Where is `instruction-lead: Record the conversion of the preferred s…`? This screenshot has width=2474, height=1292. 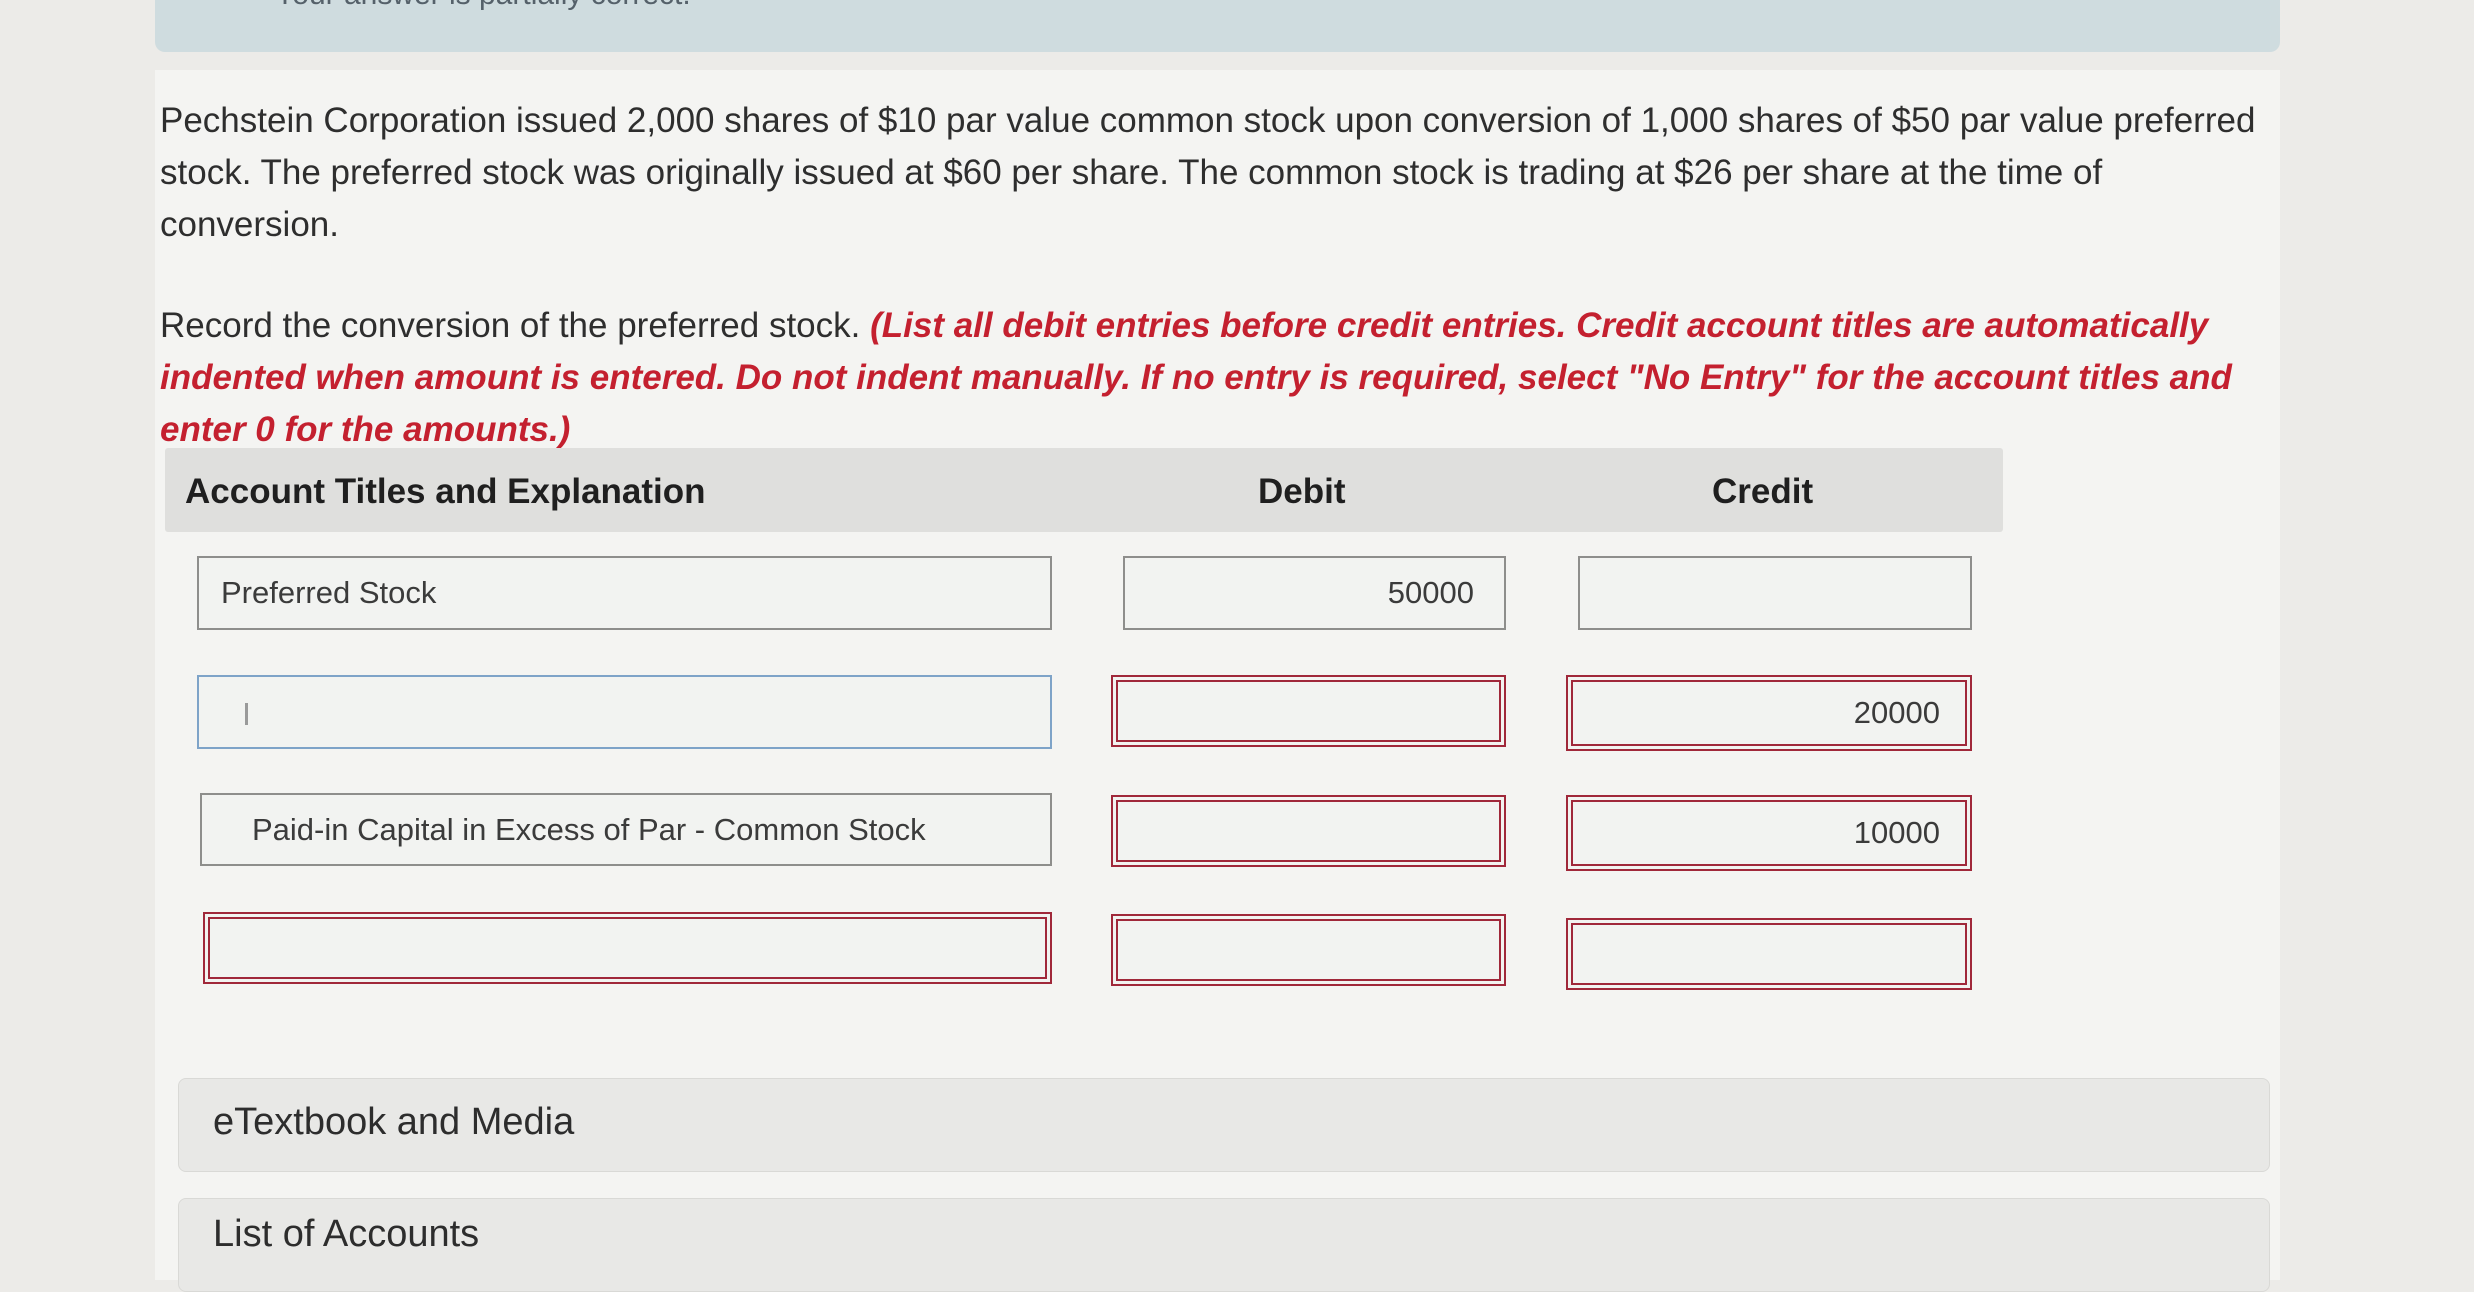
instruction-lead: Record the conversion of the preferred s… is located at coordinates (510, 325).